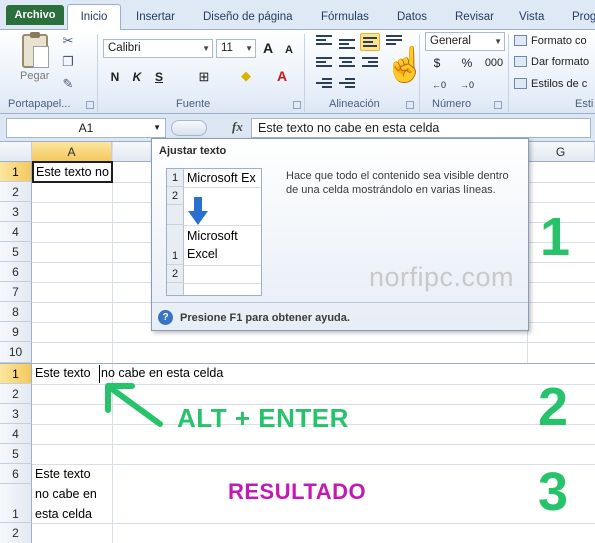 This screenshot has height=543, width=595. Describe the element at coordinates (553, 492) in the screenshot. I see `step-number-3: 3` at that location.